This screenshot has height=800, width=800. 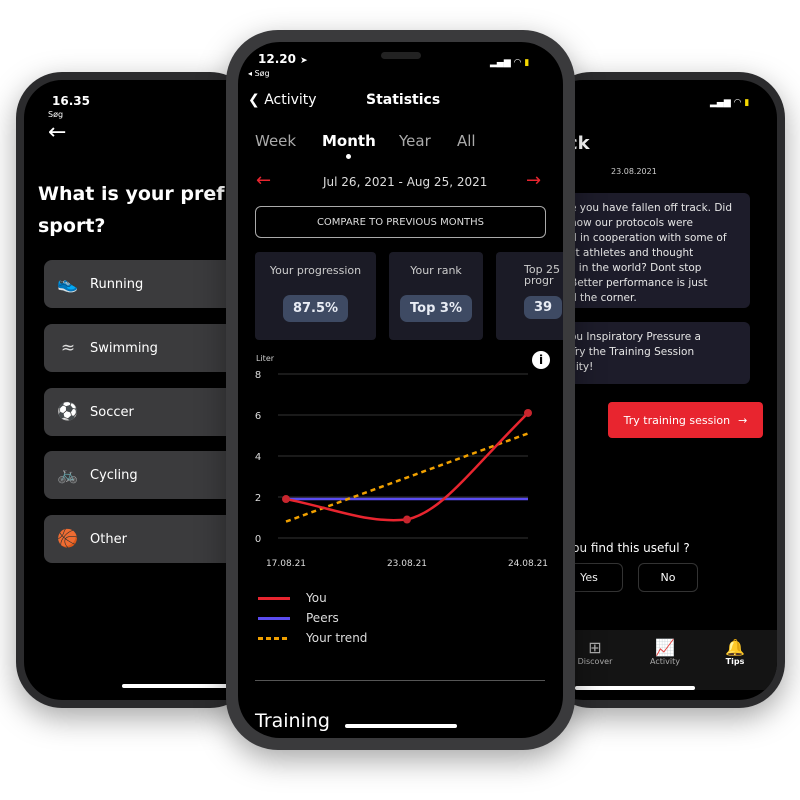 What do you see at coordinates (634, 171) in the screenshot?
I see `message-date: 23.08.2021` at bounding box center [634, 171].